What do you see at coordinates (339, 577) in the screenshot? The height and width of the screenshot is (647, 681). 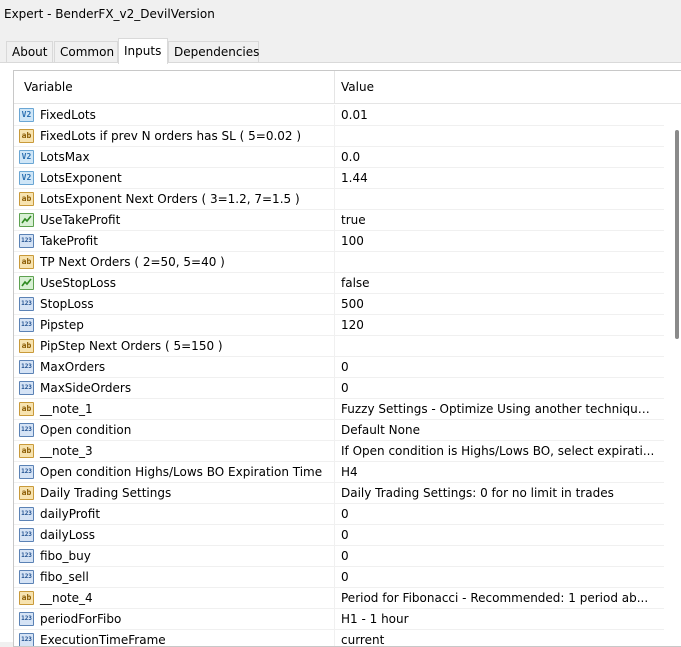 I see `input-row: 123 fibo_sell 0` at bounding box center [339, 577].